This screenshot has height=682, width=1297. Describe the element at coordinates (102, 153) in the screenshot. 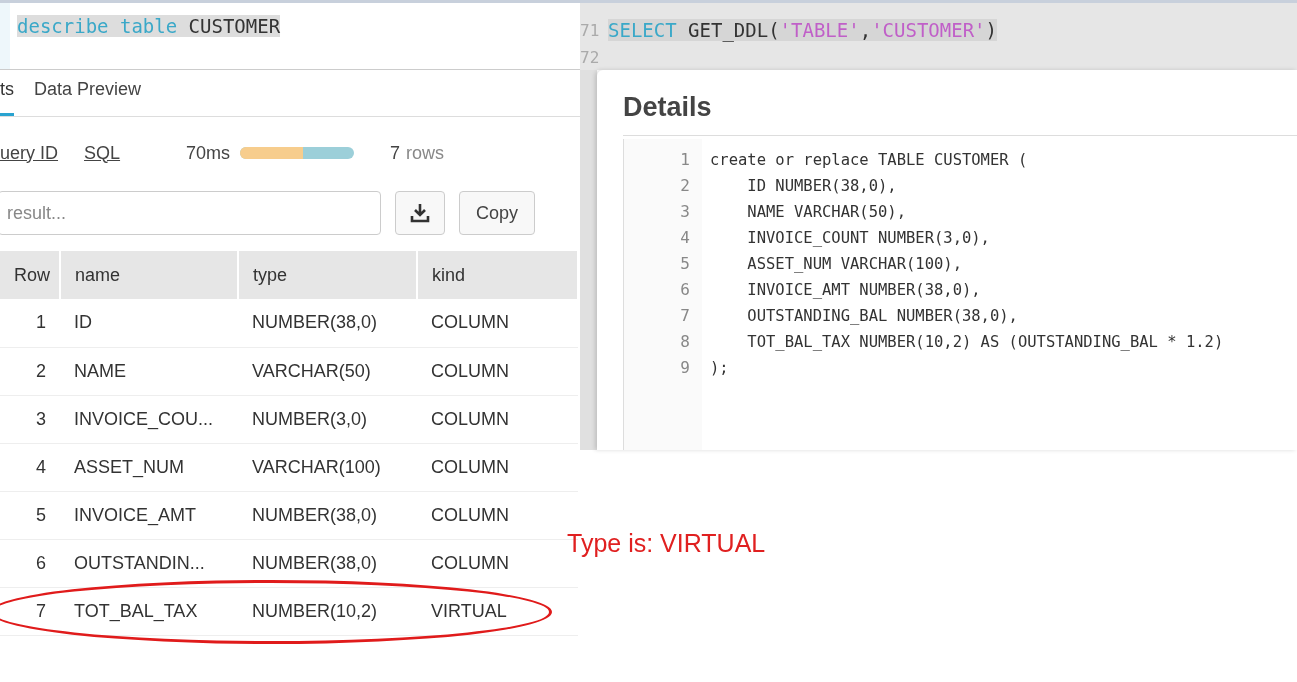

I see `link: SQL` at that location.